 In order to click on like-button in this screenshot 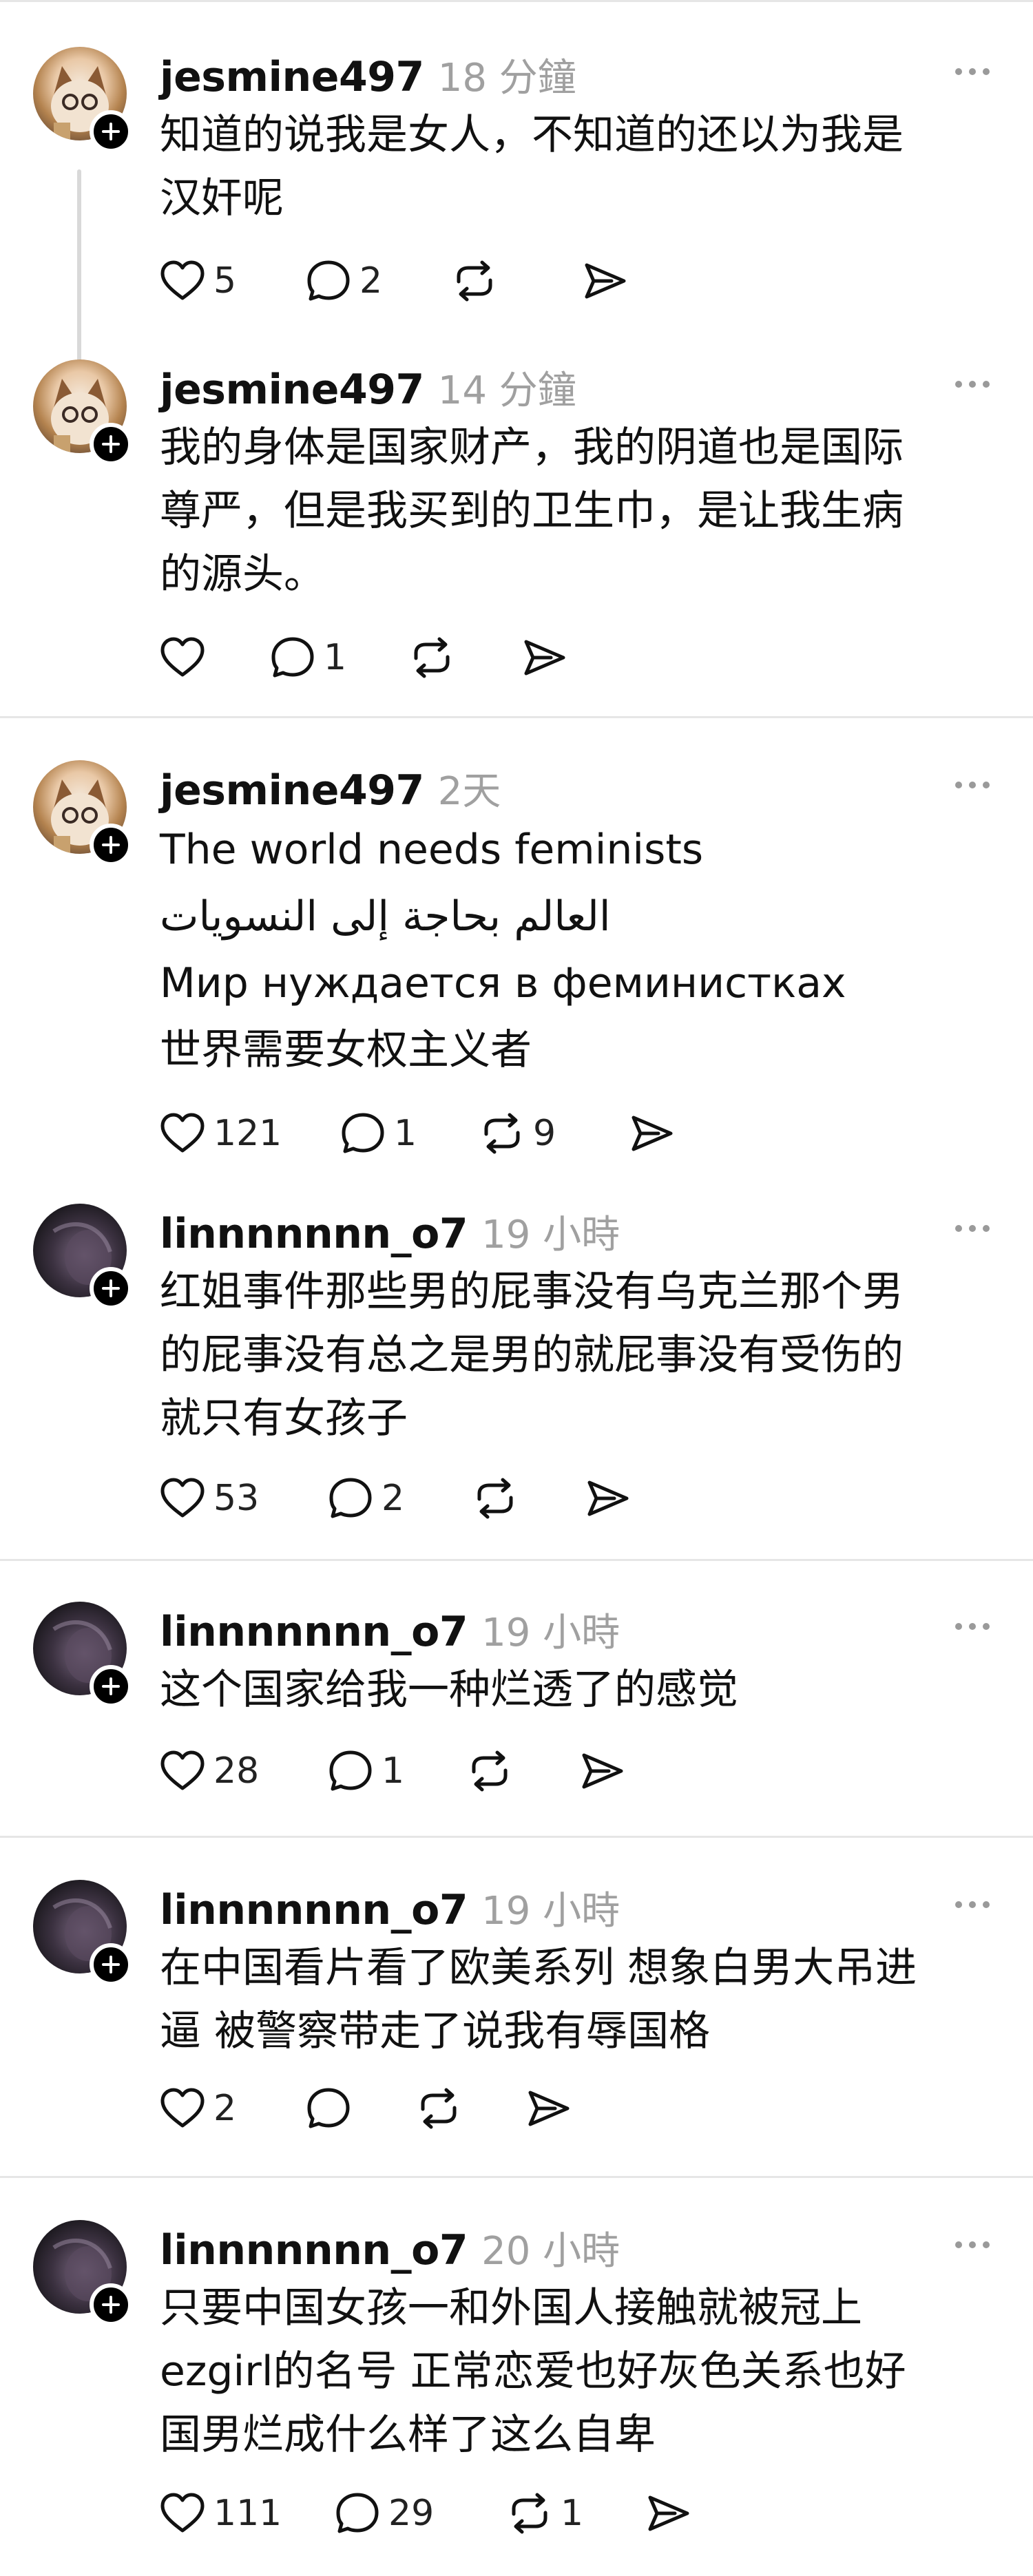, I will do `click(213, 657)`.